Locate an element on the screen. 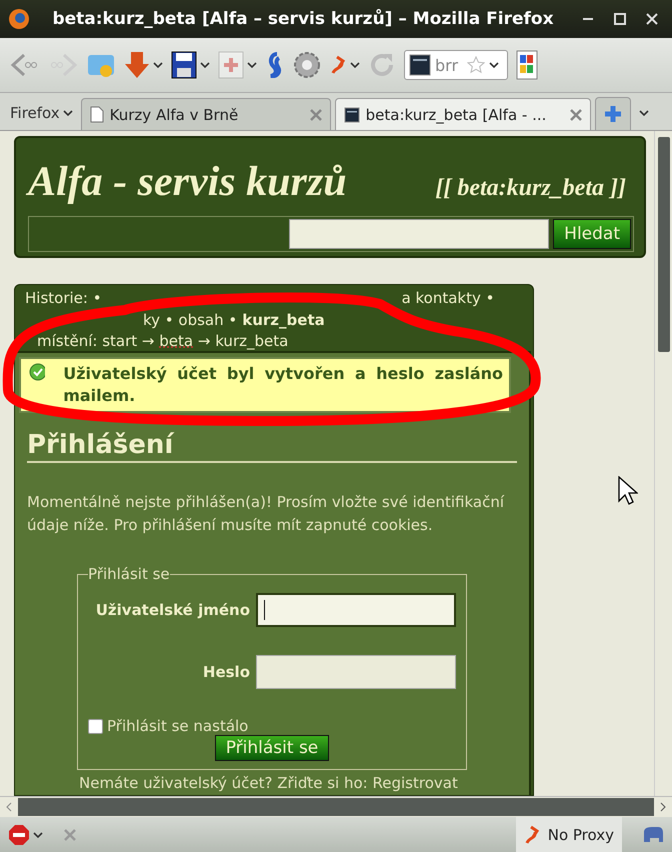 The height and width of the screenshot is (852, 672). star-icon is located at coordinates (476, 65).